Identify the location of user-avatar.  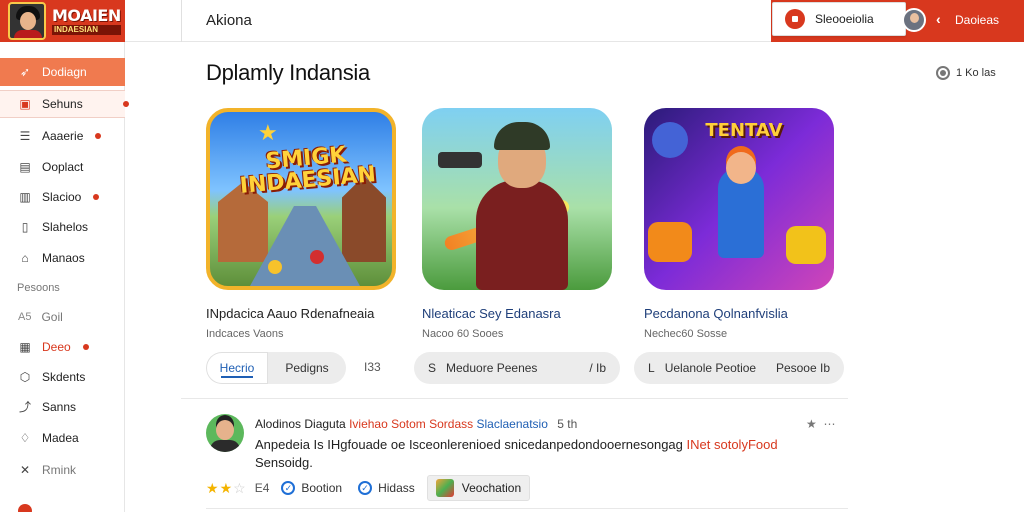
(914, 20).